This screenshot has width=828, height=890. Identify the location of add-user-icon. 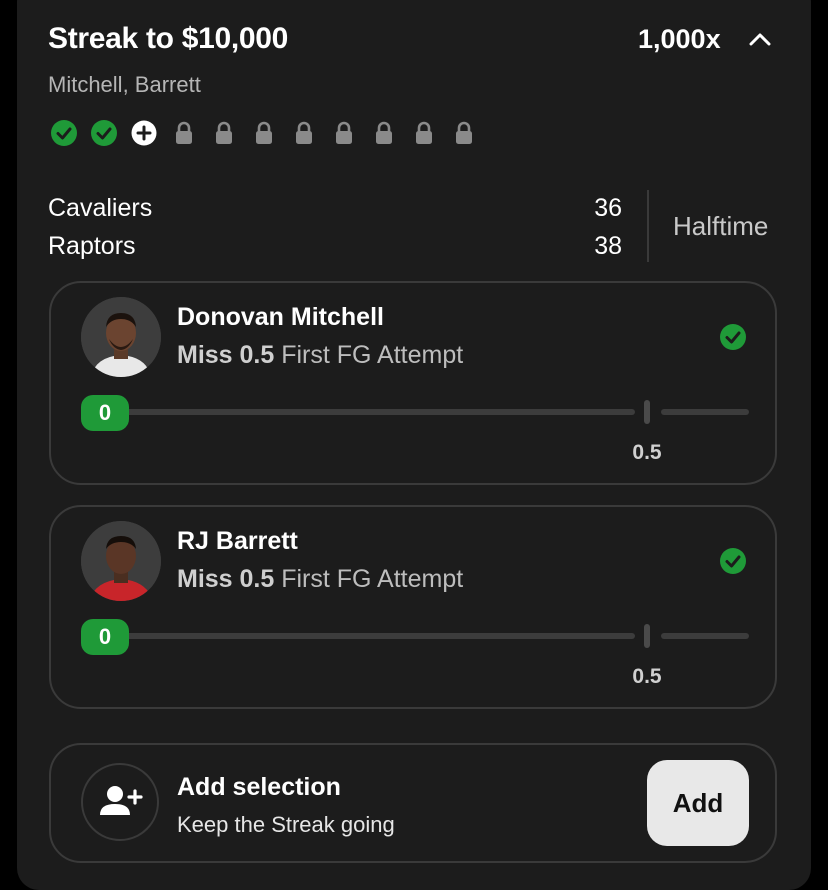
(120, 802).